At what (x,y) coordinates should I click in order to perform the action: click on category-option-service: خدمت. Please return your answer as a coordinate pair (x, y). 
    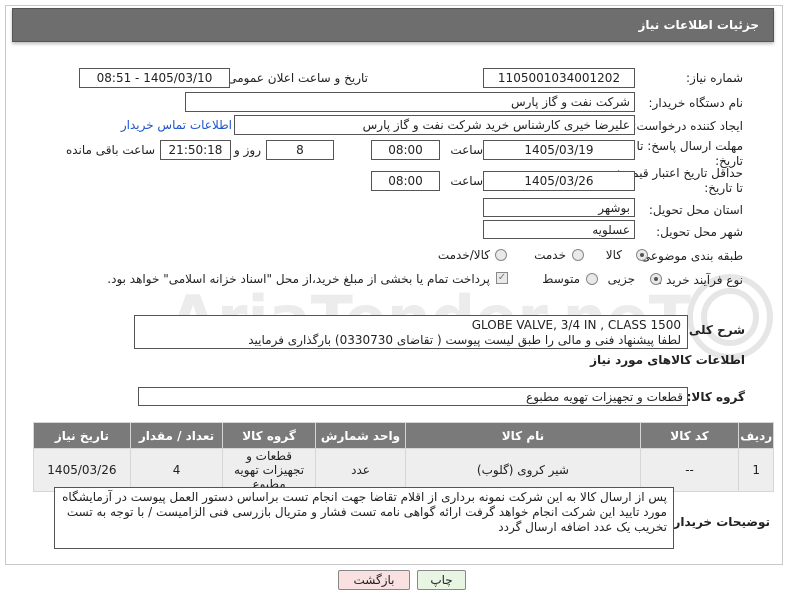
    Looking at the image, I should click on (550, 255).